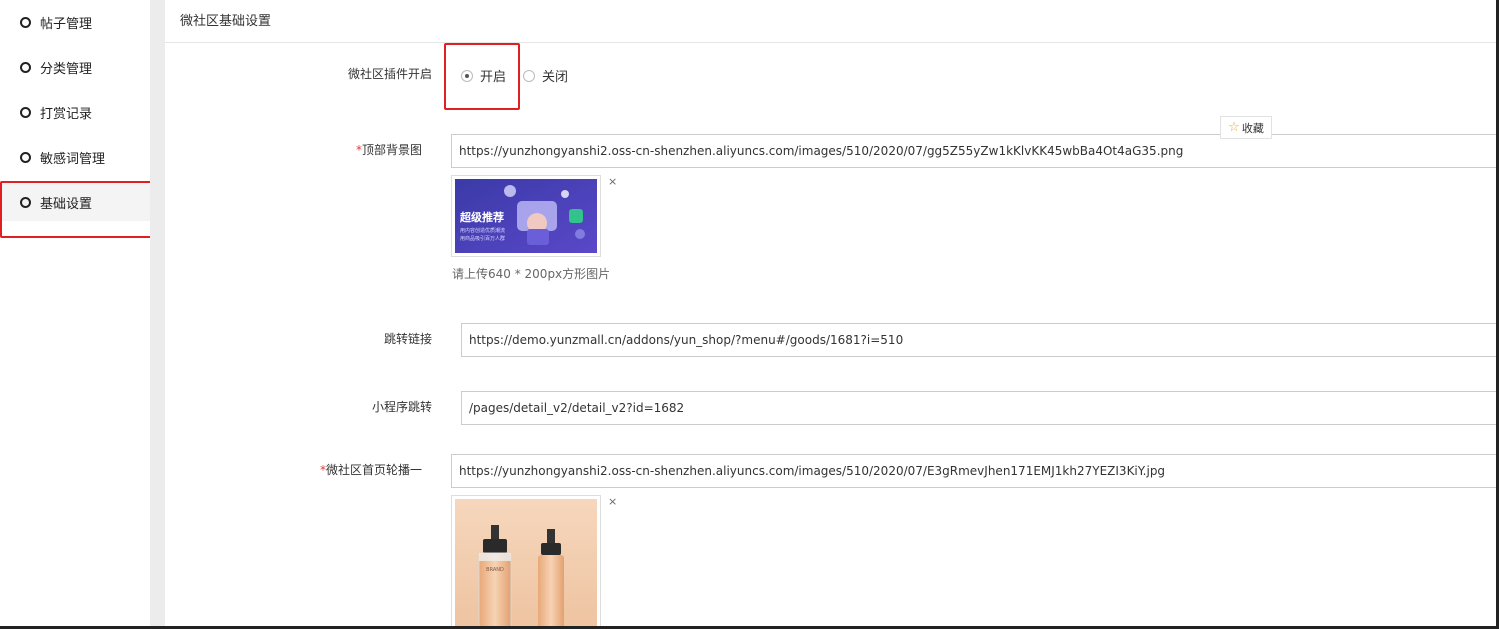 This screenshot has width=1499, height=629. I want to click on remove-carousel1-icon: ×, so click(612, 501).